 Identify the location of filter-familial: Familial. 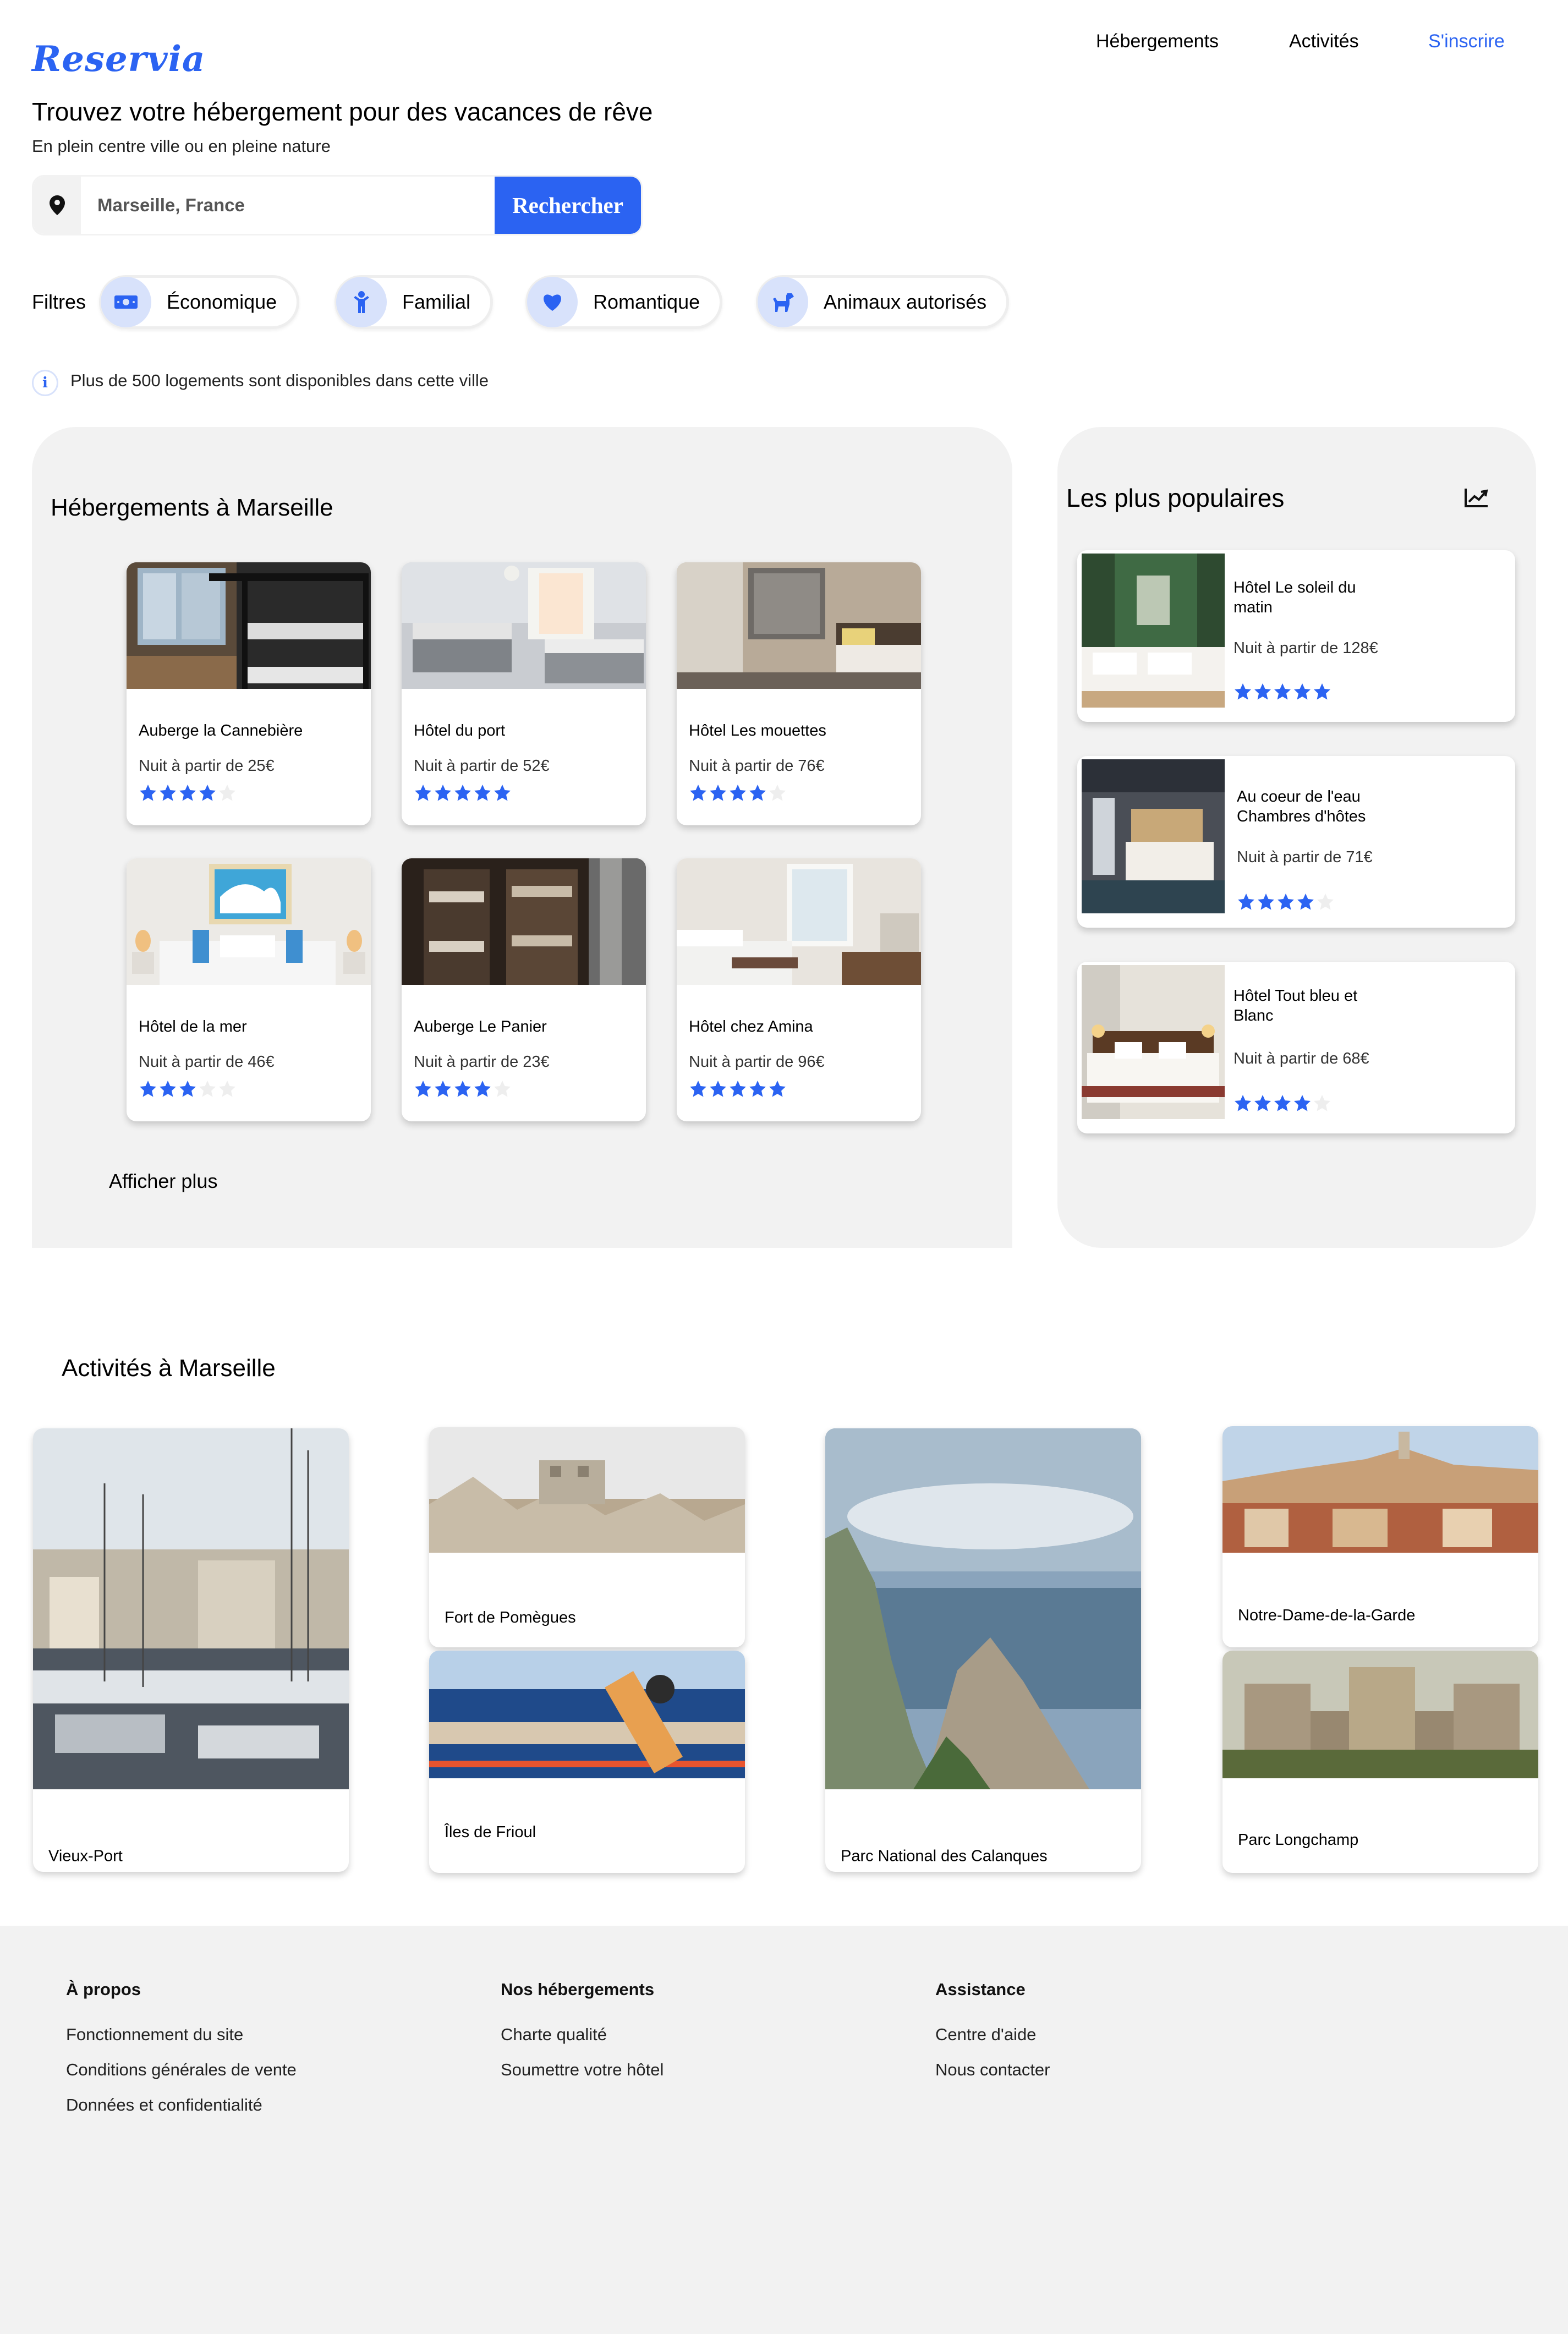
(414, 302).